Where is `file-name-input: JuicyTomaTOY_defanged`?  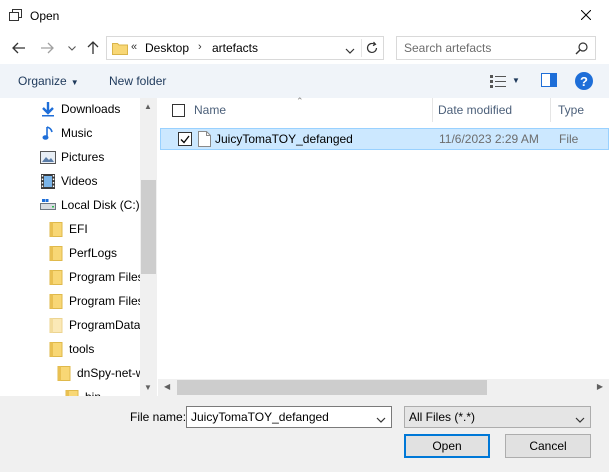 file-name-input: JuicyTomaTOY_defanged is located at coordinates (289, 417).